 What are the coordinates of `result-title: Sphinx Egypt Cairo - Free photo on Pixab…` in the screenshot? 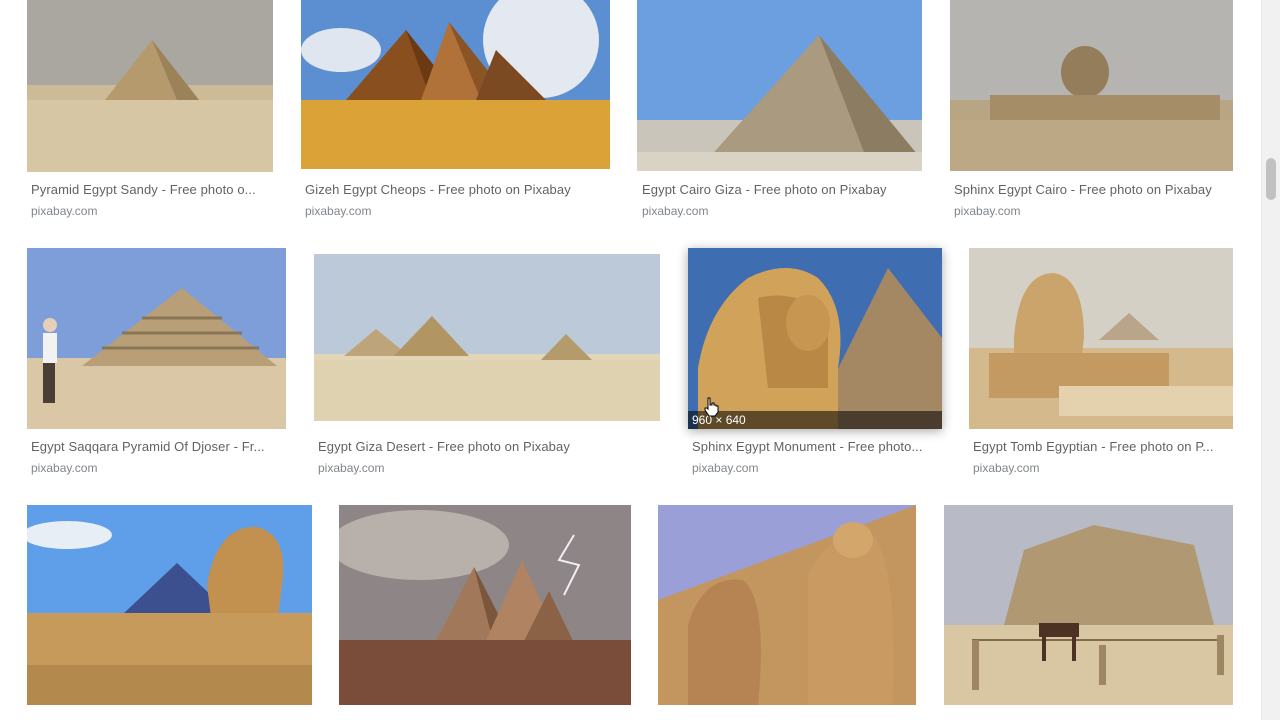 It's located at (1094, 189).